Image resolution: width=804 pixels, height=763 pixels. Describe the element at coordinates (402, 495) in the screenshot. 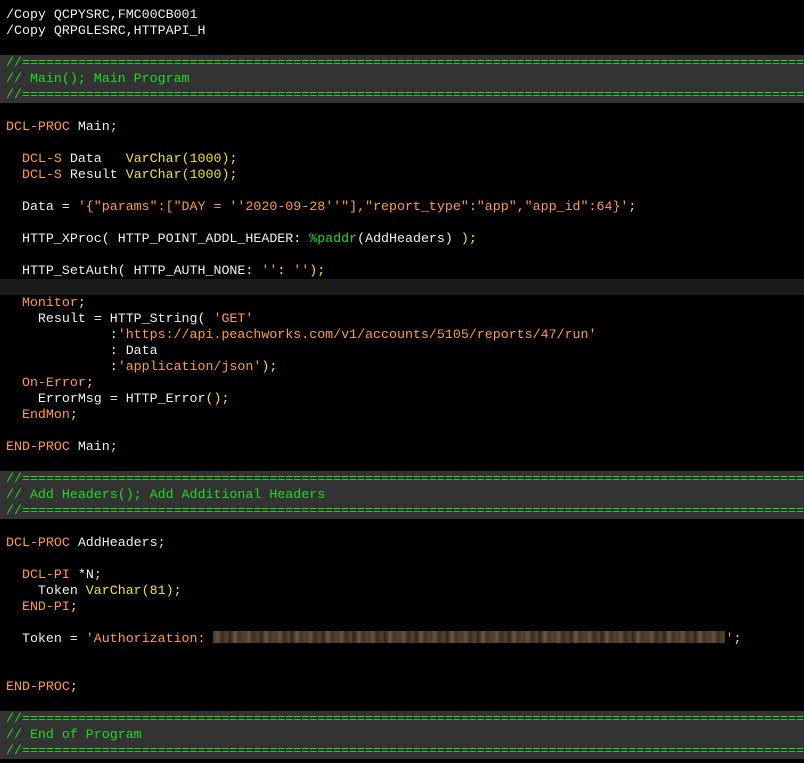

I see `comment-banner-line: // Add Headers(); Add Additional Headers` at that location.